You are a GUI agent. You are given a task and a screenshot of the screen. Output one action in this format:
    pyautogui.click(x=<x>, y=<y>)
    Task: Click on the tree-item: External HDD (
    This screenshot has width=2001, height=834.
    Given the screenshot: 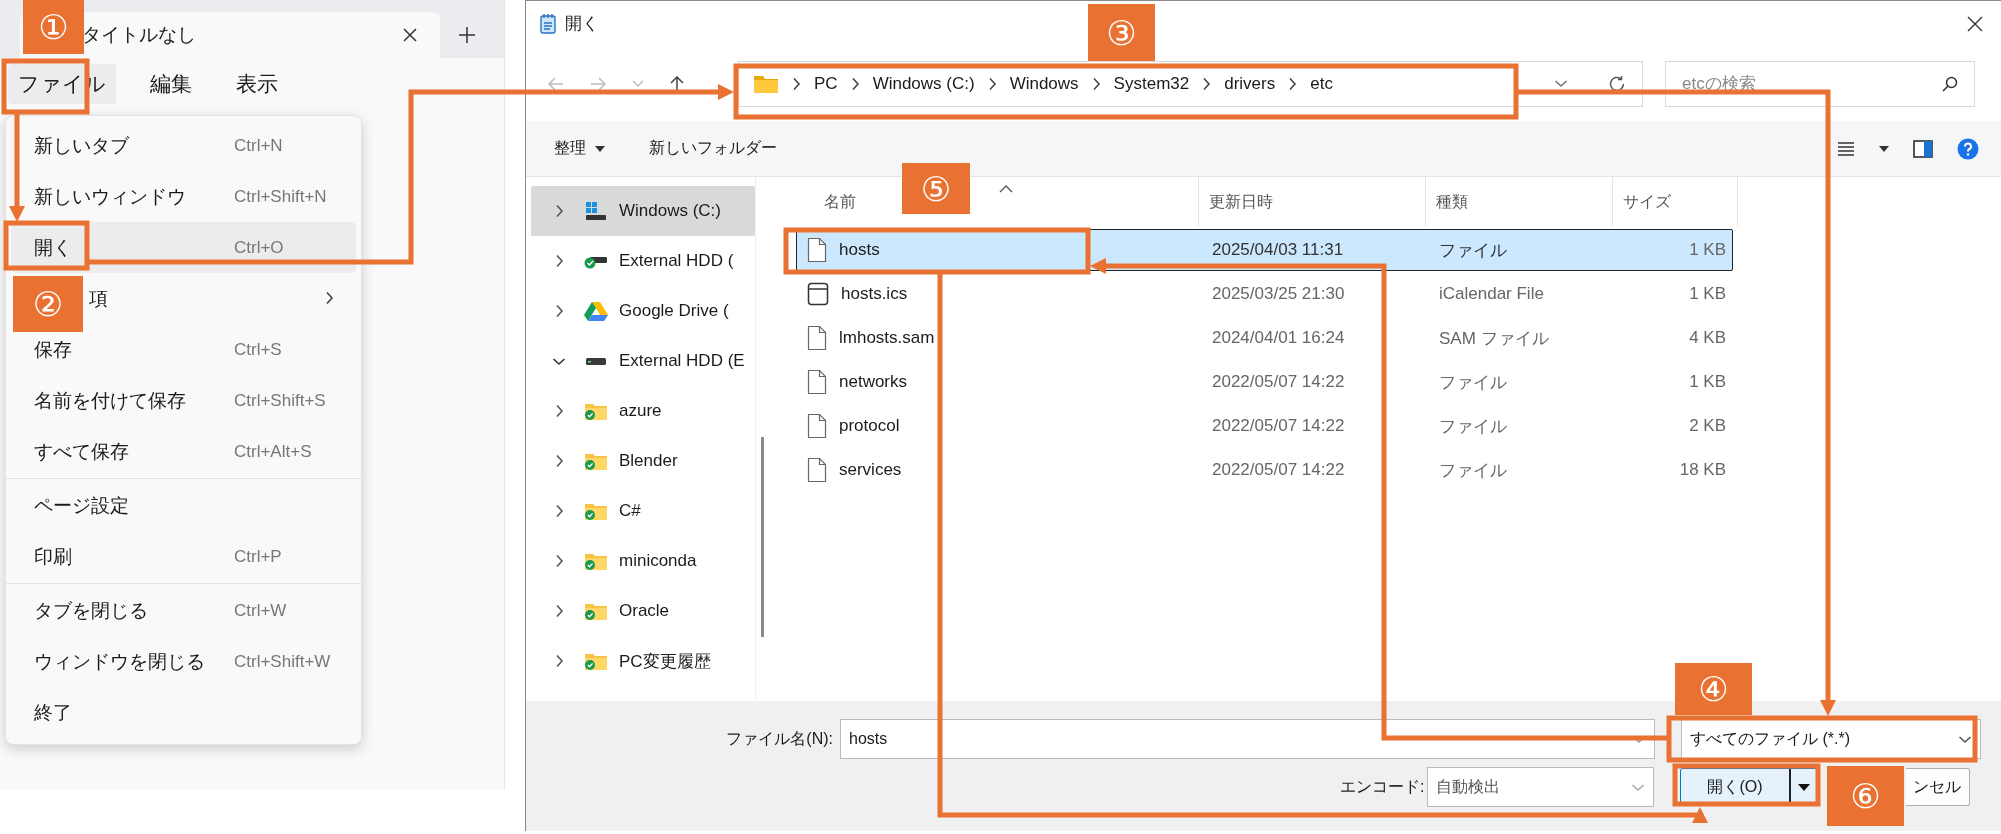 What is the action you would take?
    pyautogui.click(x=643, y=261)
    